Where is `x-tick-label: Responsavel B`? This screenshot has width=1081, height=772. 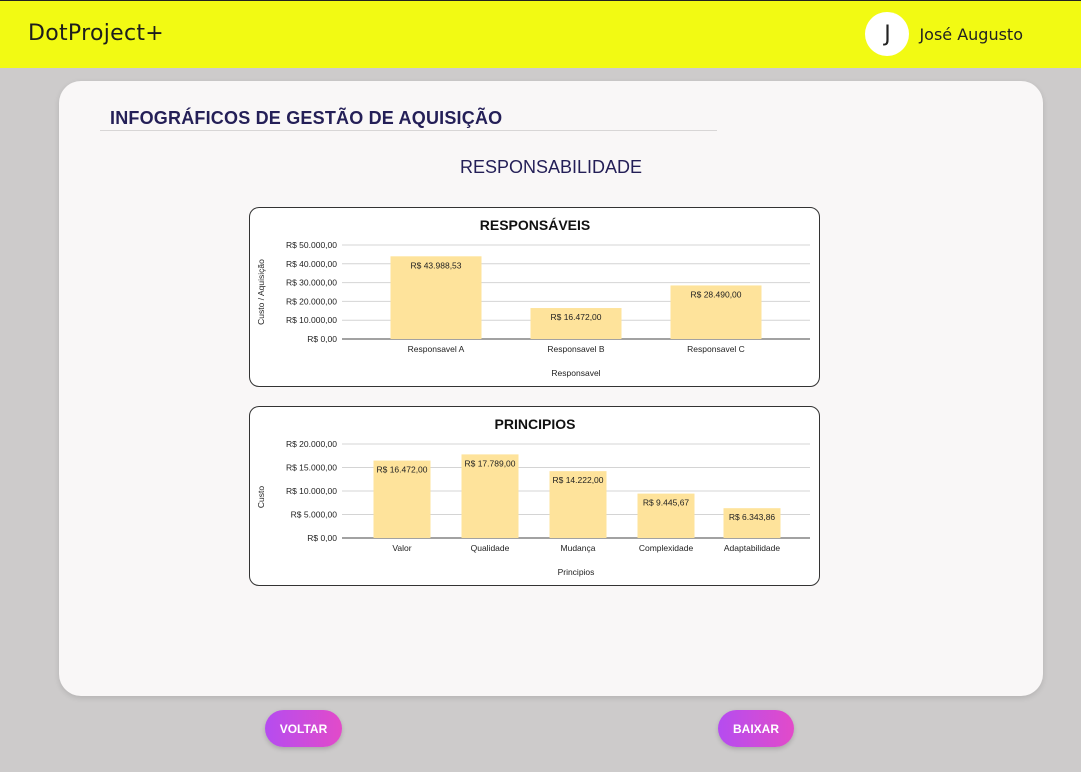 x-tick-label: Responsavel B is located at coordinates (576, 349).